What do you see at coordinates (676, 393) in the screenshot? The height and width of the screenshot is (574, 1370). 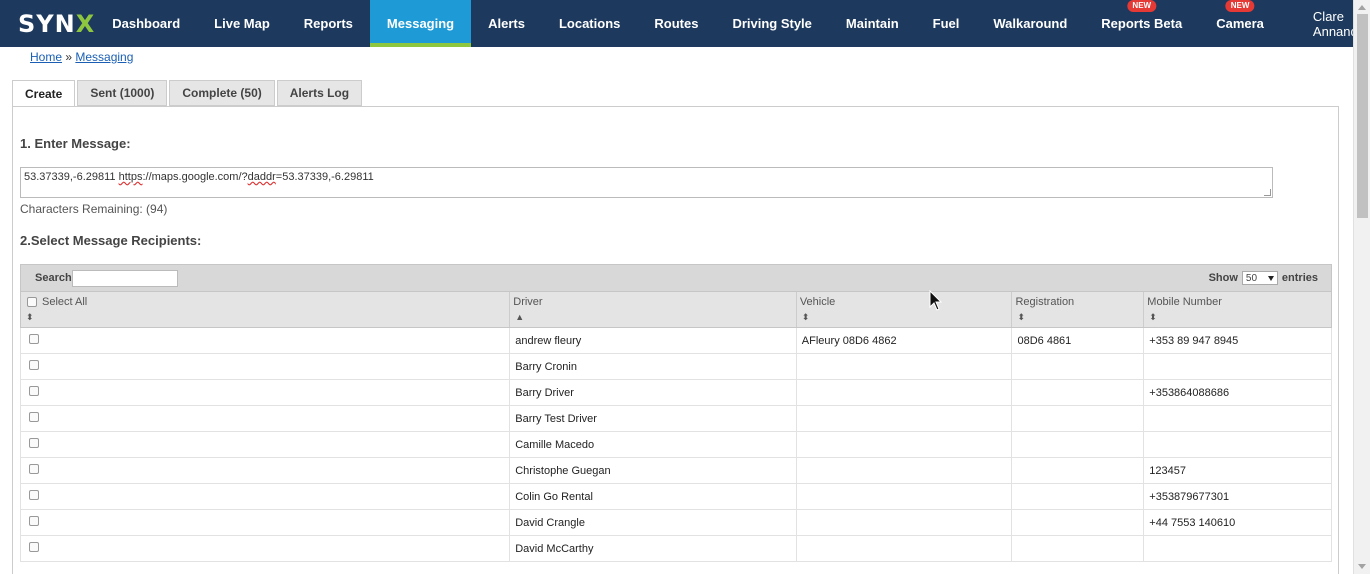 I see `table-row: Barry Driver +353864088686` at bounding box center [676, 393].